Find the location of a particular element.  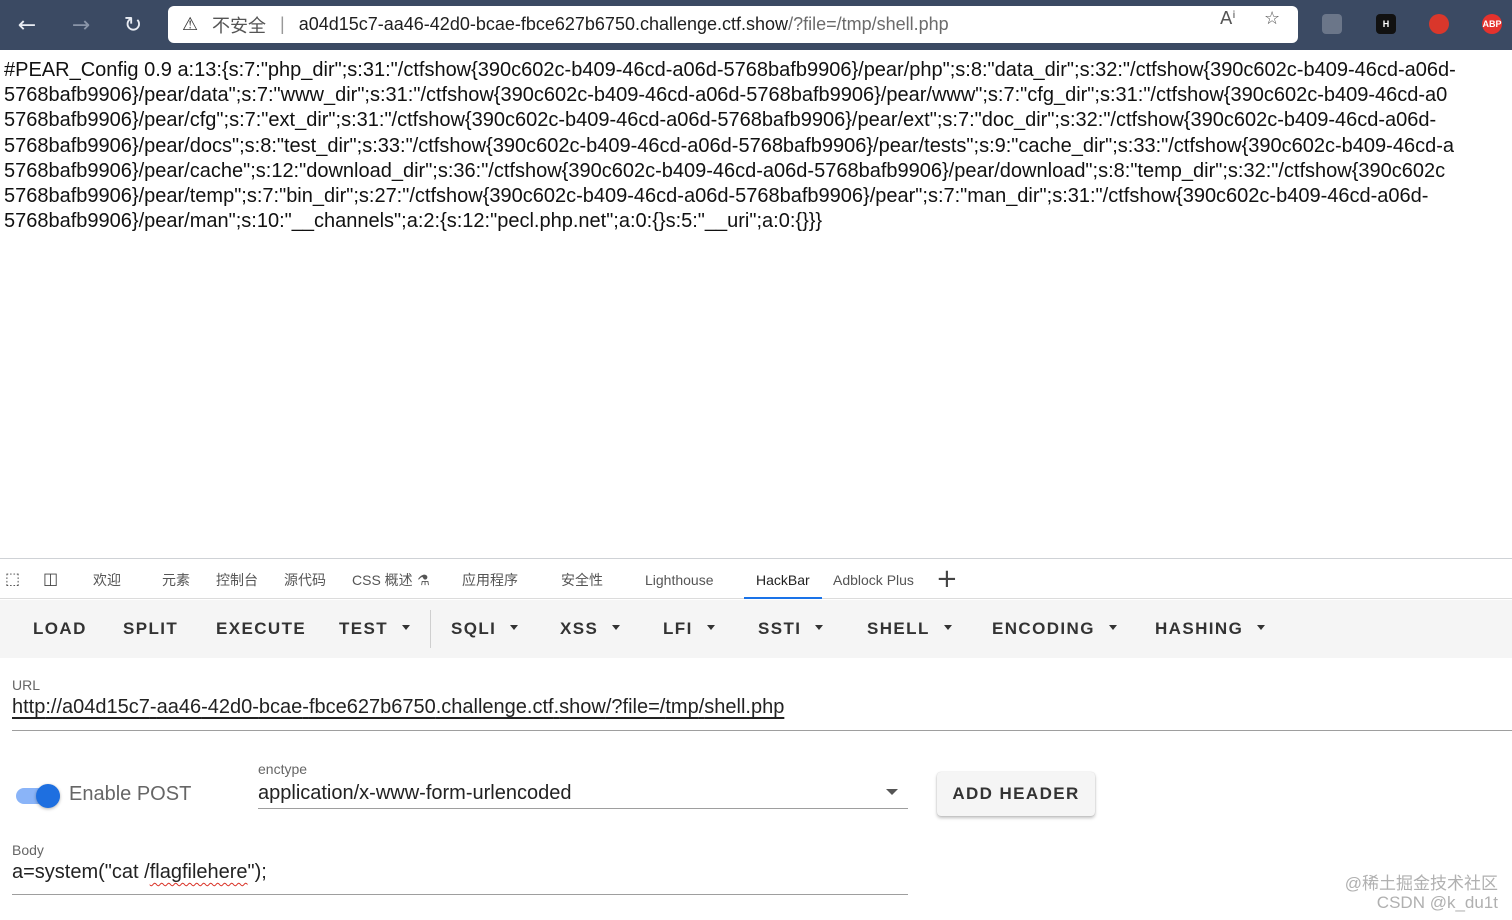

extension-h: H is located at coordinates (1386, 24).